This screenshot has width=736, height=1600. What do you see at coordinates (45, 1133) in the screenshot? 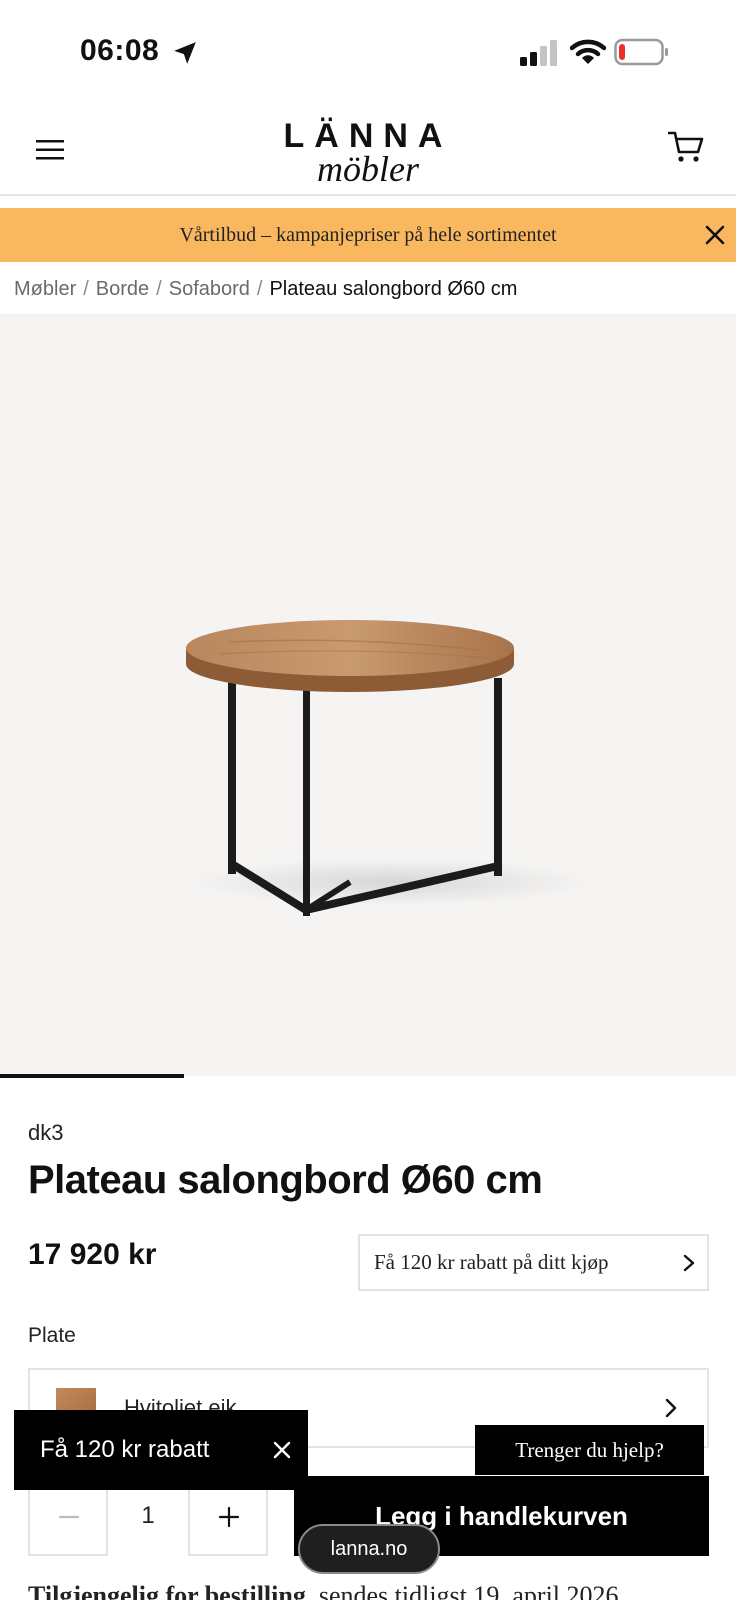
I see `product-brand: dk3` at bounding box center [45, 1133].